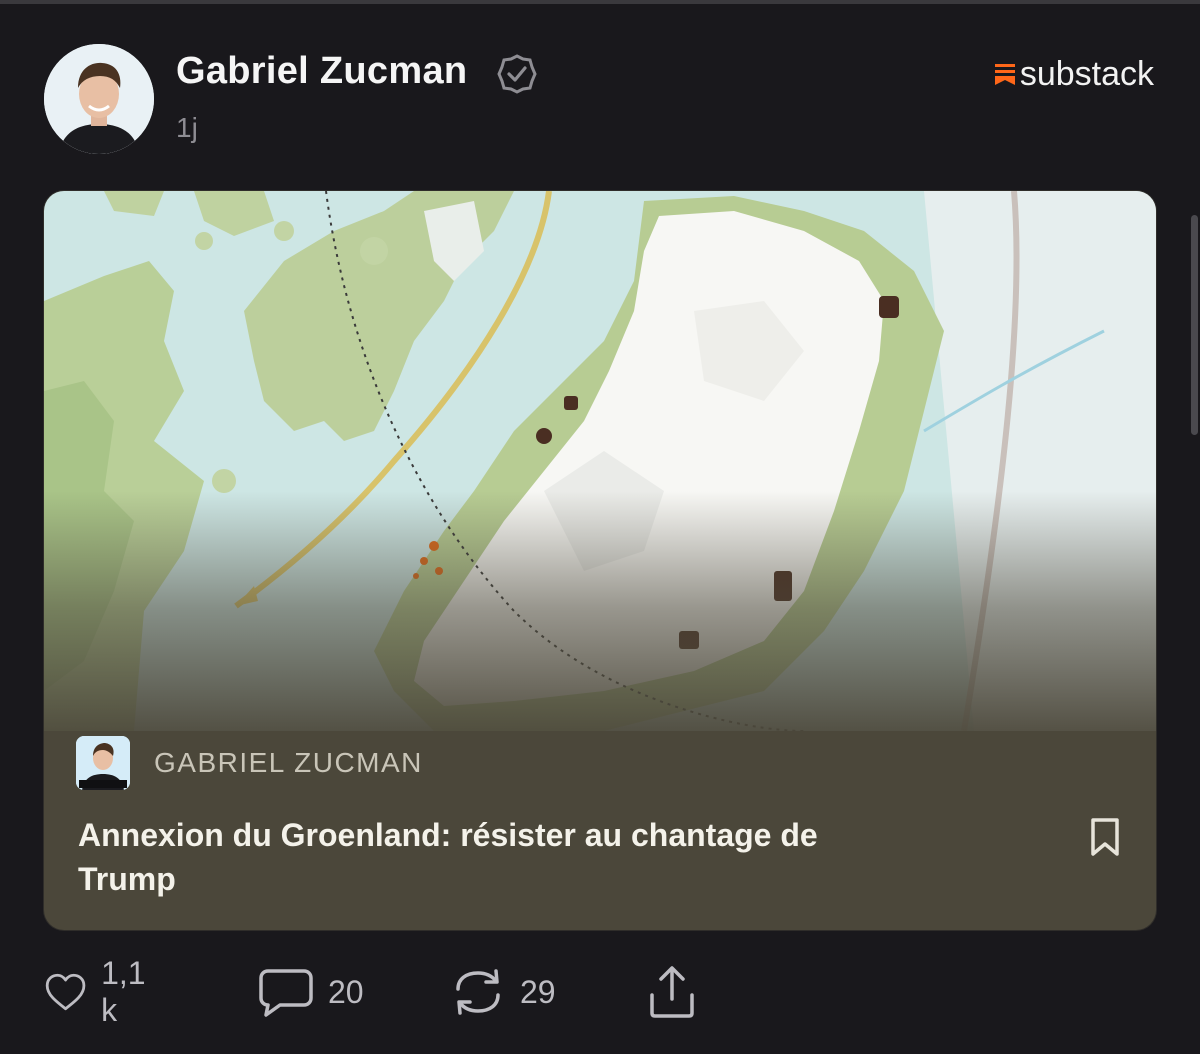 The image size is (1200, 1054). I want to click on share-icon, so click(672, 992).